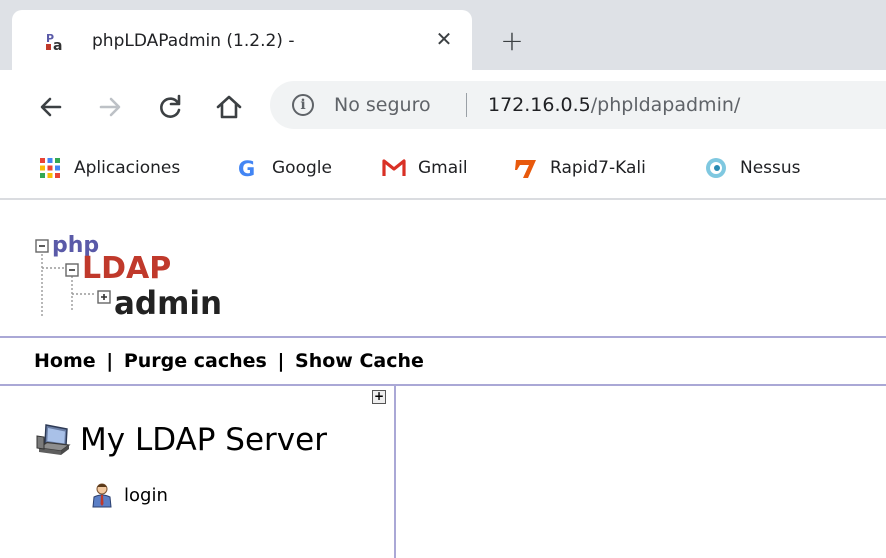 This screenshot has width=886, height=558. I want to click on tab-title: phpLDAPadmin (1.2.2) -, so click(193, 41).